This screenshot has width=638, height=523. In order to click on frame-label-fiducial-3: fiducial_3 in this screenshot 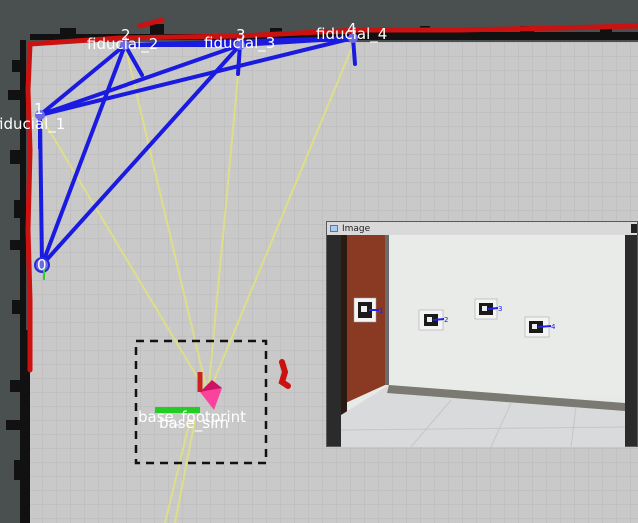, I will do `click(239, 43)`.